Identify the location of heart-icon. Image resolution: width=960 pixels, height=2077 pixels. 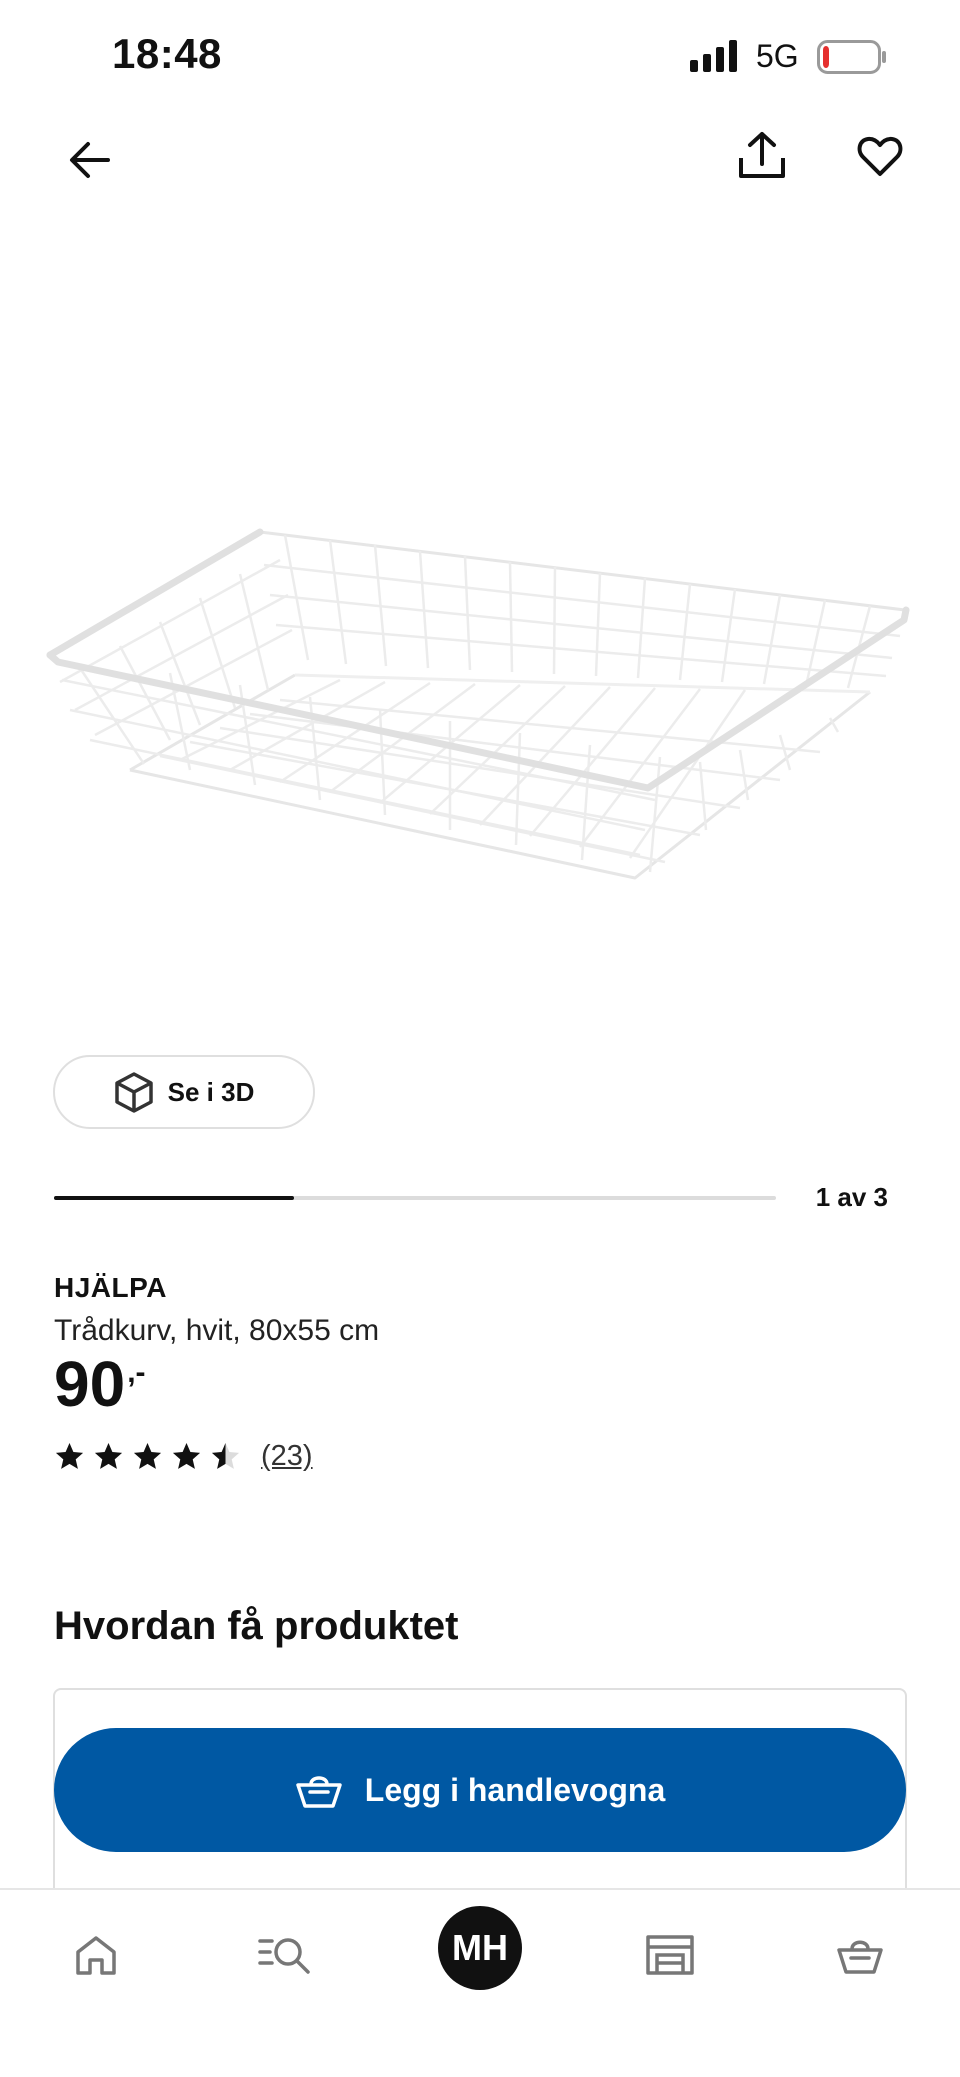
(880, 156).